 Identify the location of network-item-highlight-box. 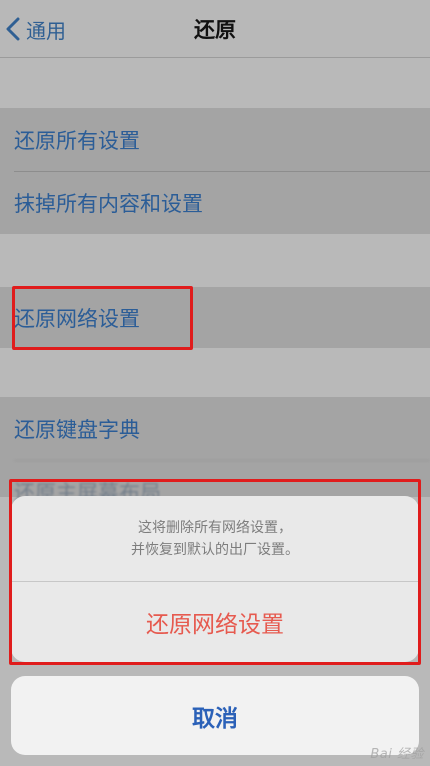
(102, 318).